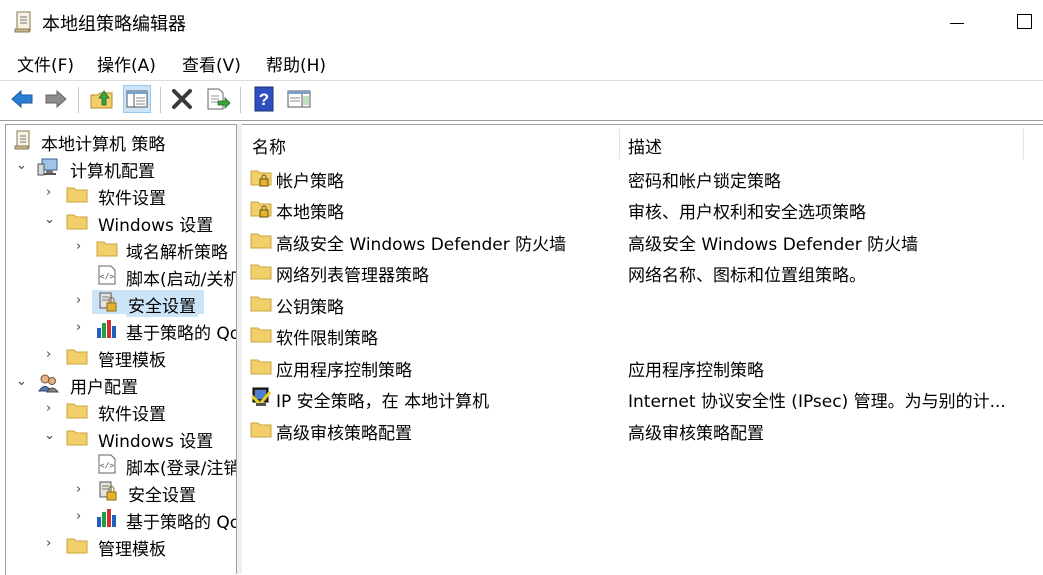 Image resolution: width=1043 pixels, height=575 pixels. What do you see at coordinates (958, 22) in the screenshot?
I see `minimize-button` at bounding box center [958, 22].